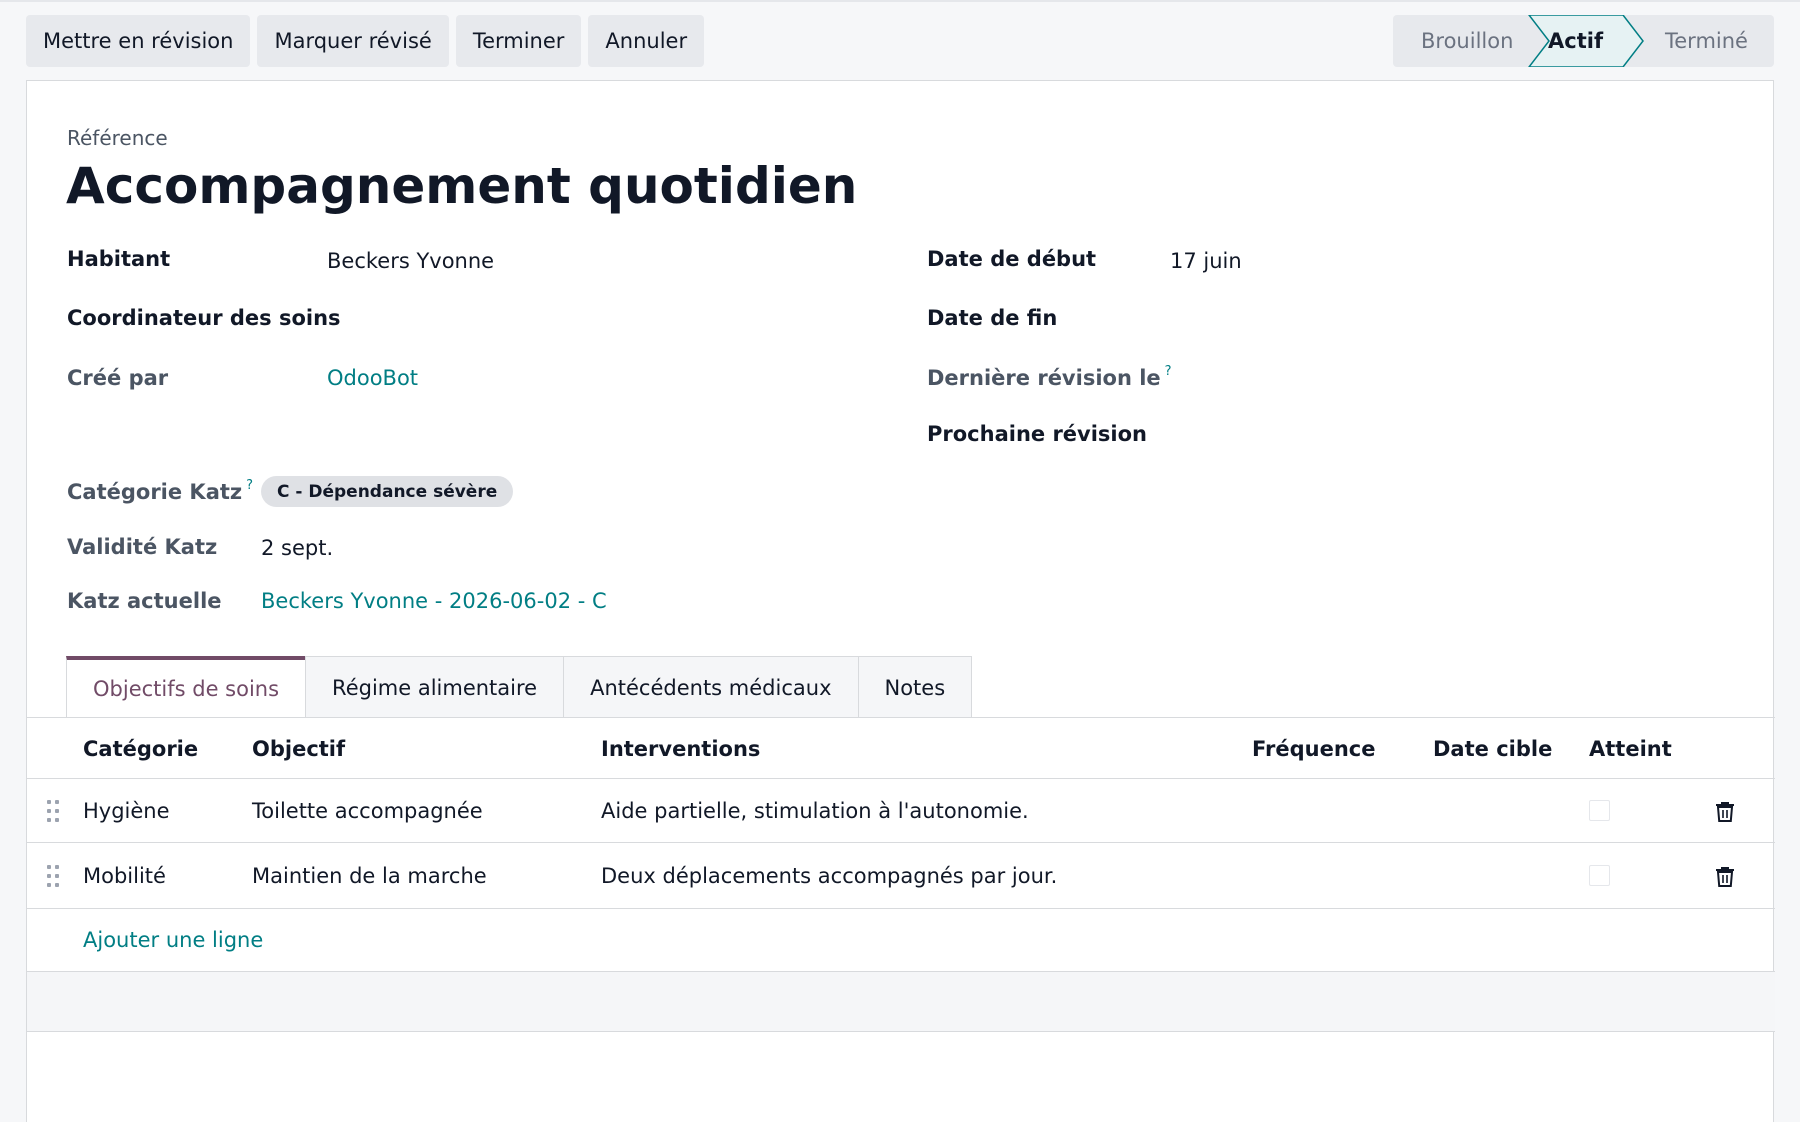 The image size is (1800, 1122). I want to click on prochaine-revision-label: Prochaine révision, so click(1037, 434).